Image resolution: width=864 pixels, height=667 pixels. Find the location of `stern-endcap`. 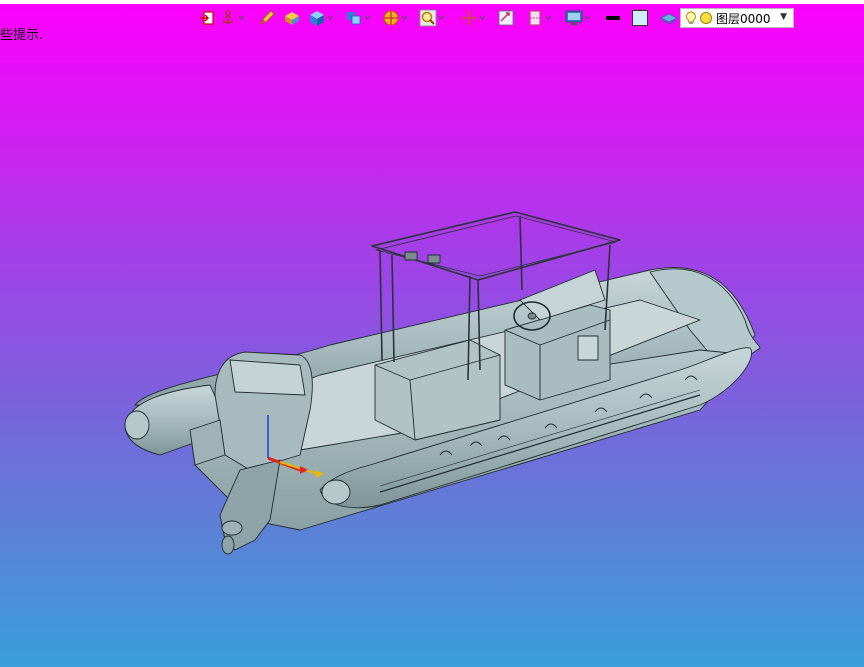

stern-endcap is located at coordinates (137, 425).